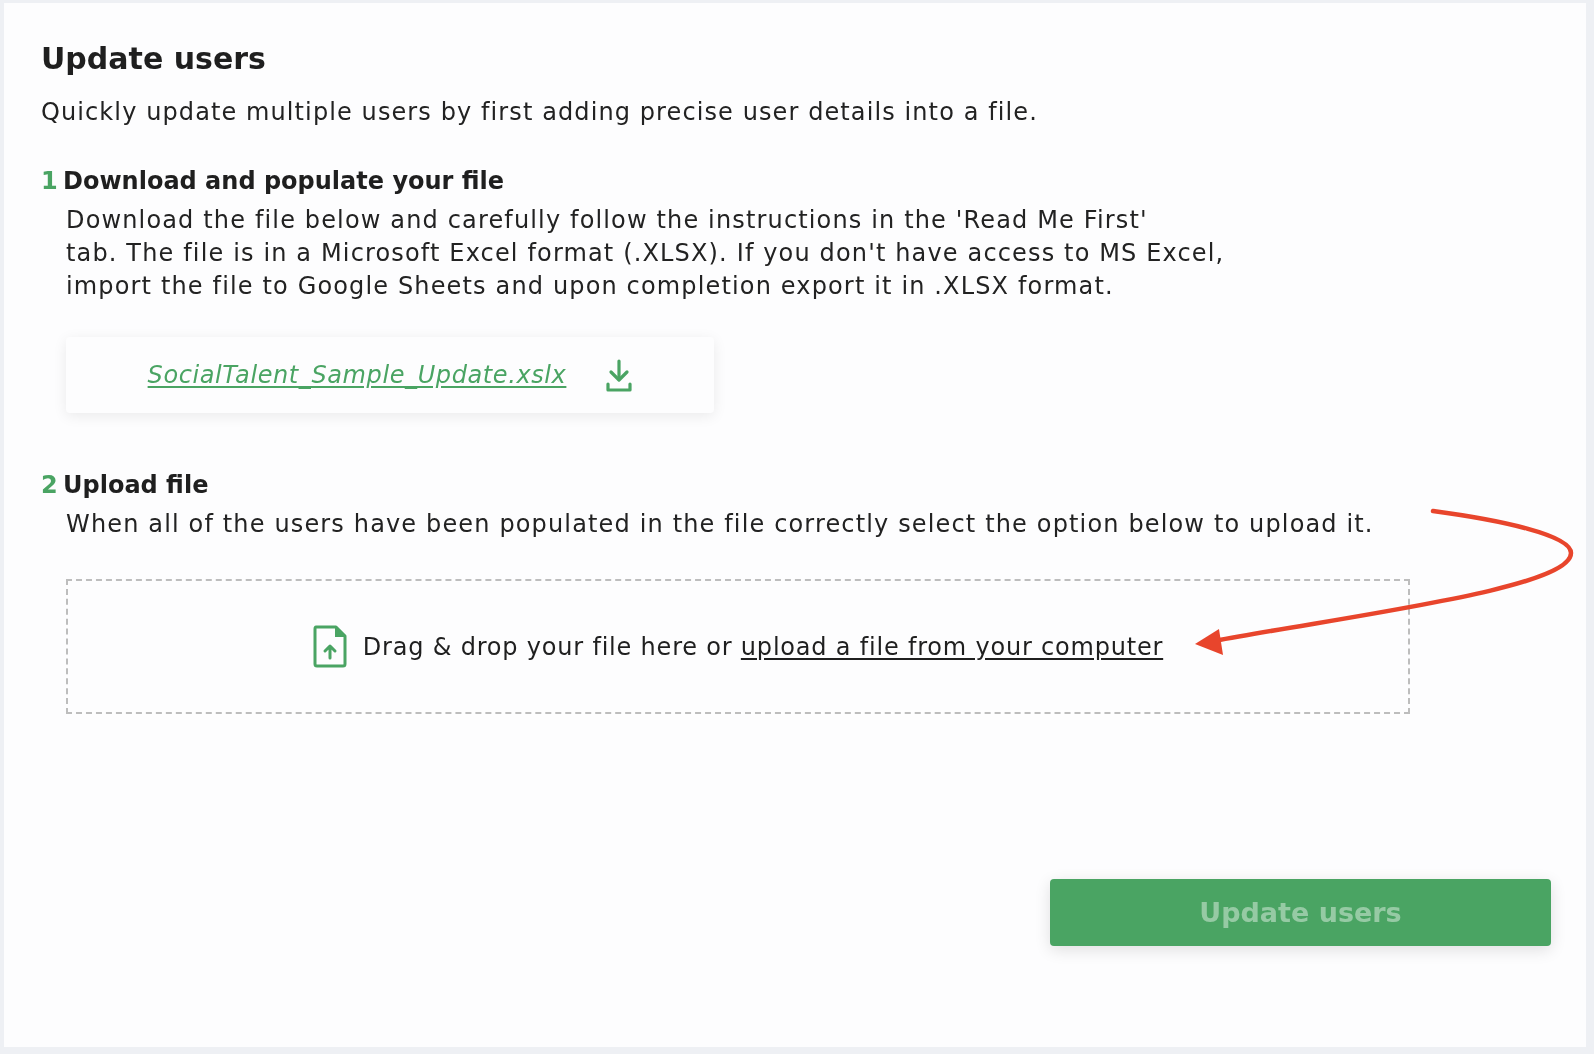 The image size is (1594, 1054). I want to click on file-upload-icon, so click(329, 646).